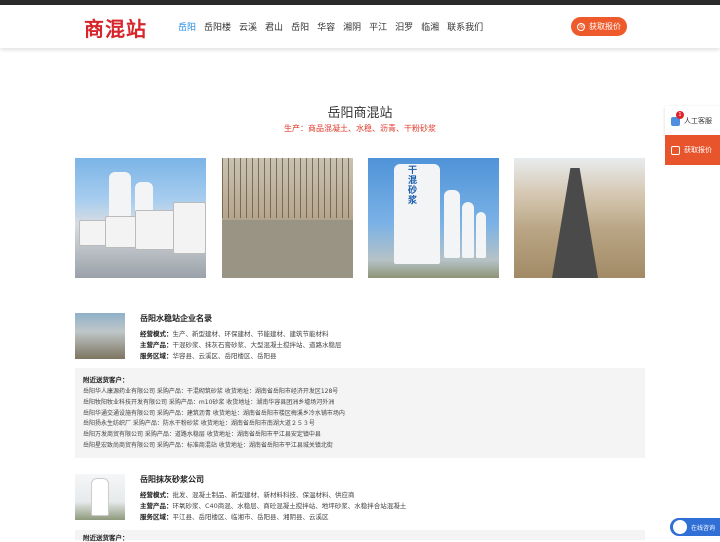  I want to click on photo-construction-site, so click(287, 218).